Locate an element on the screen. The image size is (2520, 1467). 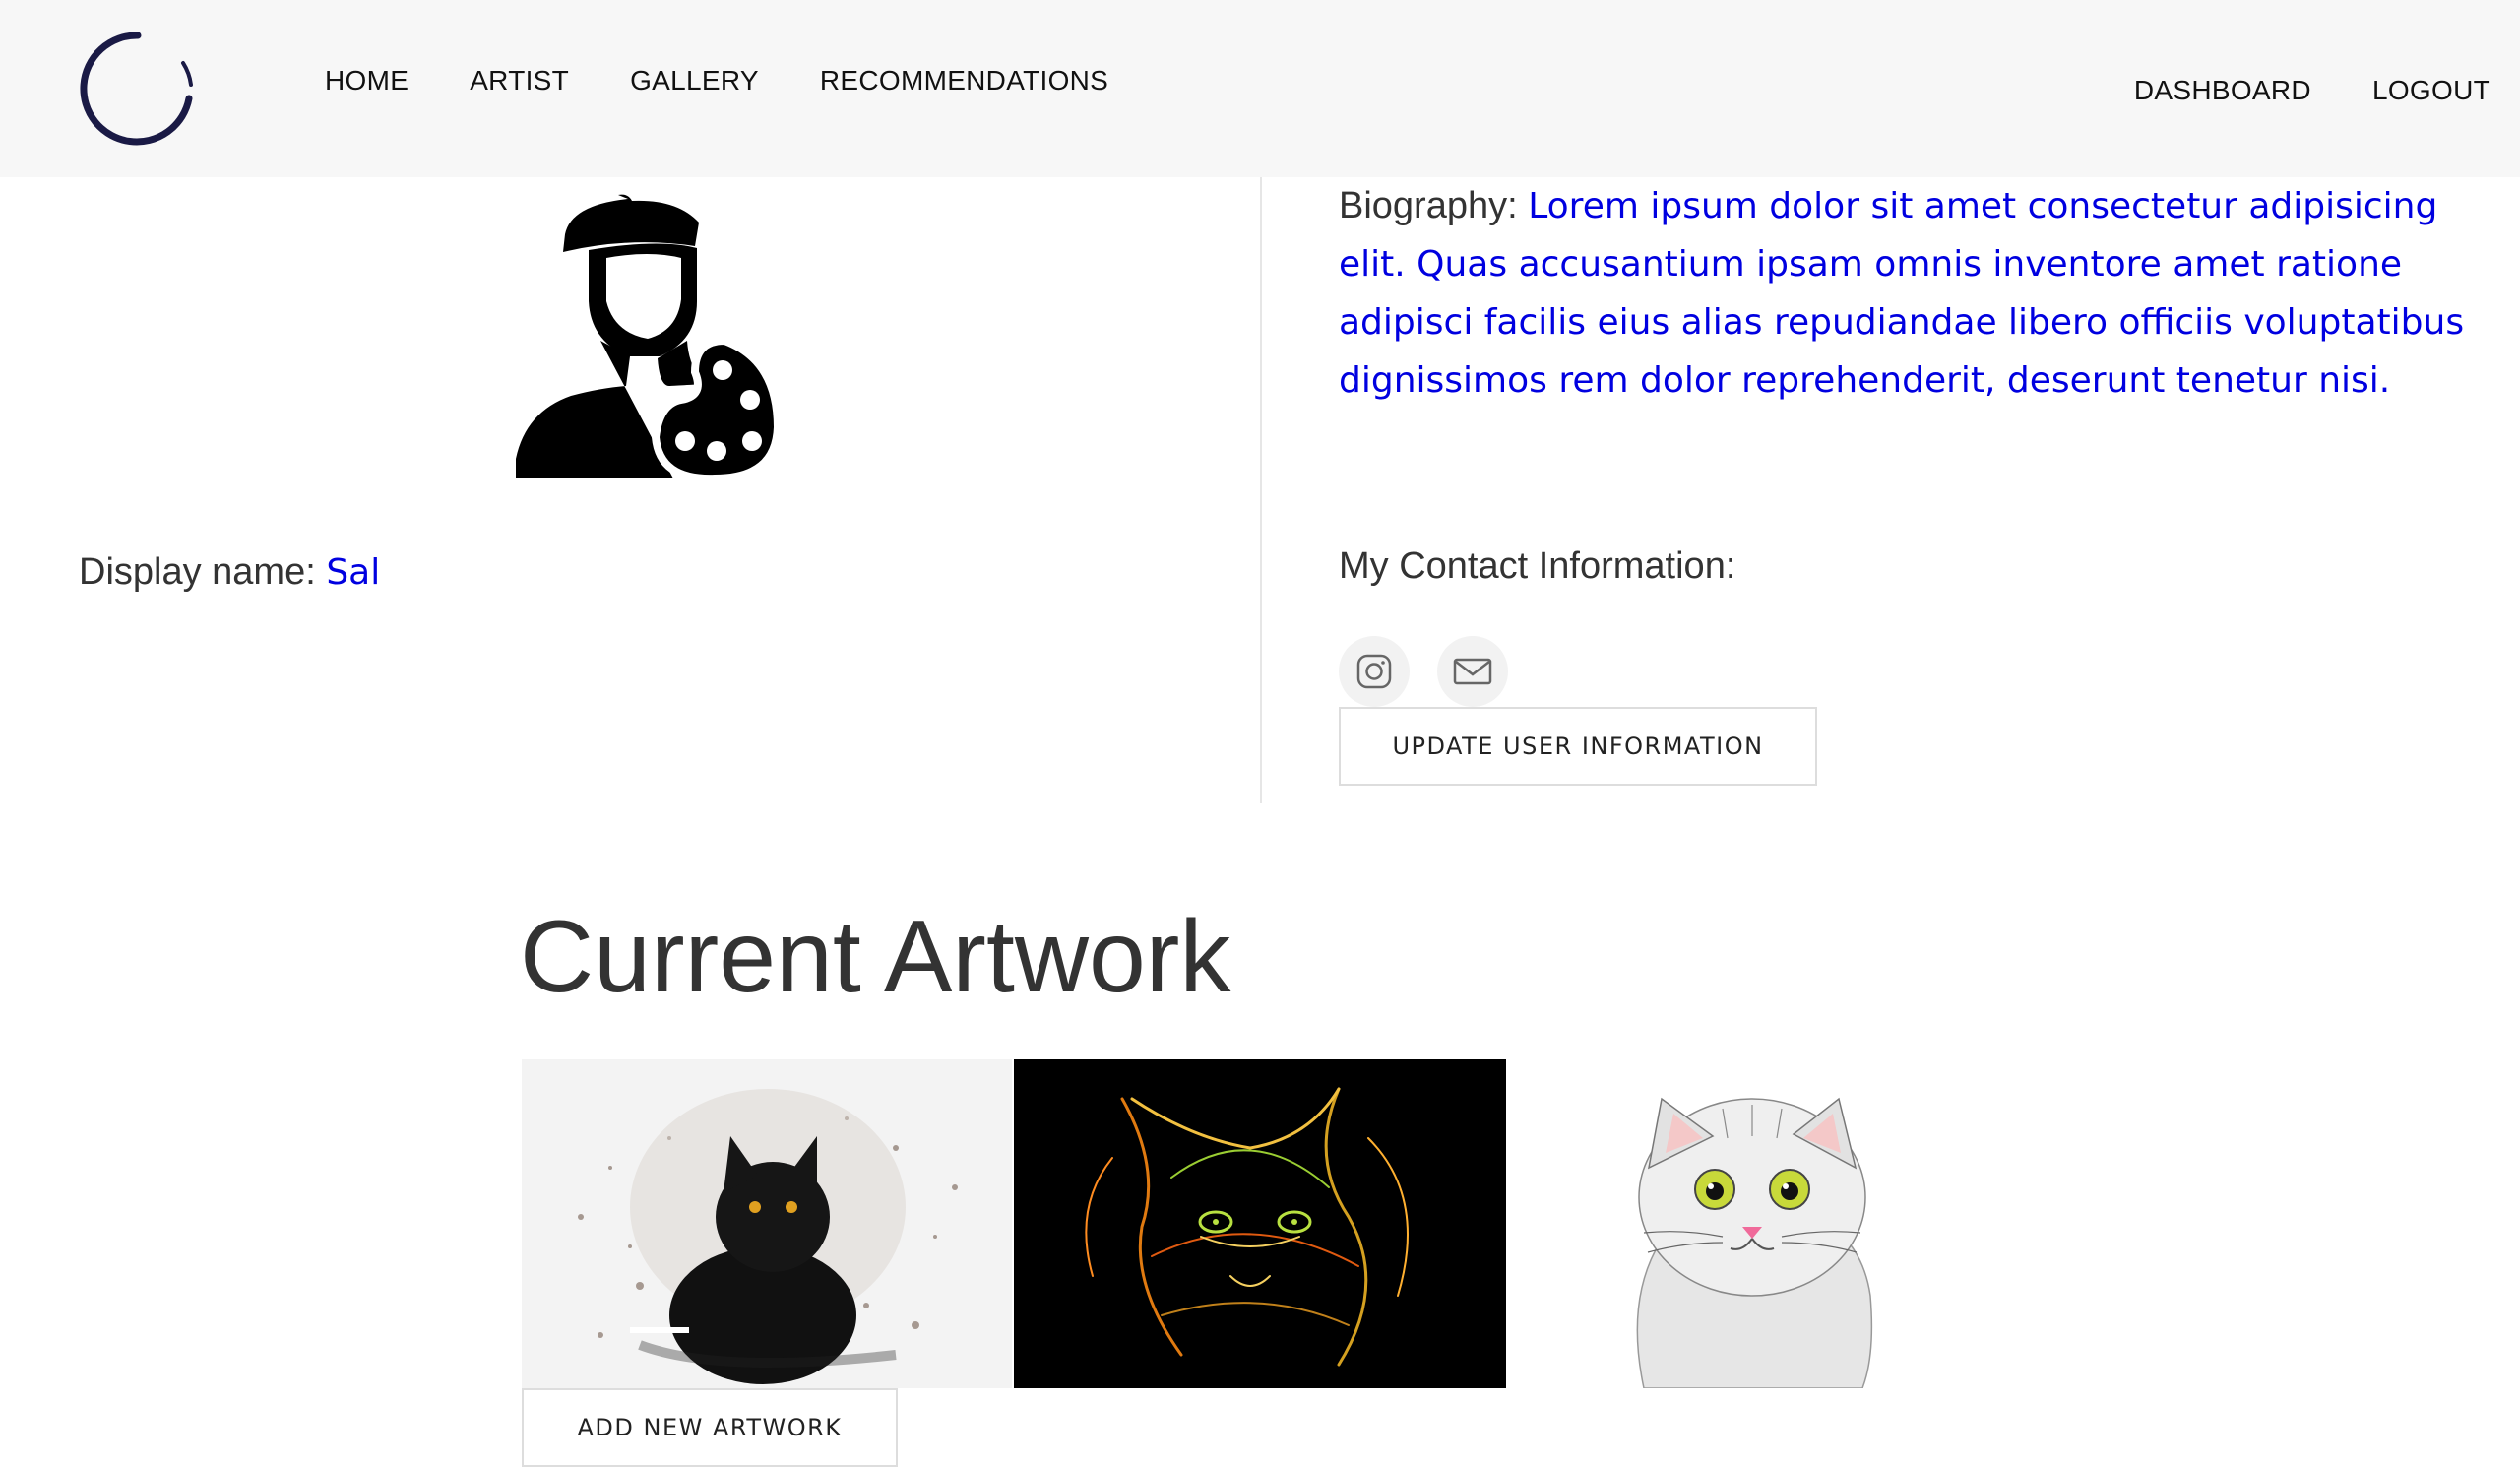
display-name-row: Display name: Sal is located at coordinates (229, 572).